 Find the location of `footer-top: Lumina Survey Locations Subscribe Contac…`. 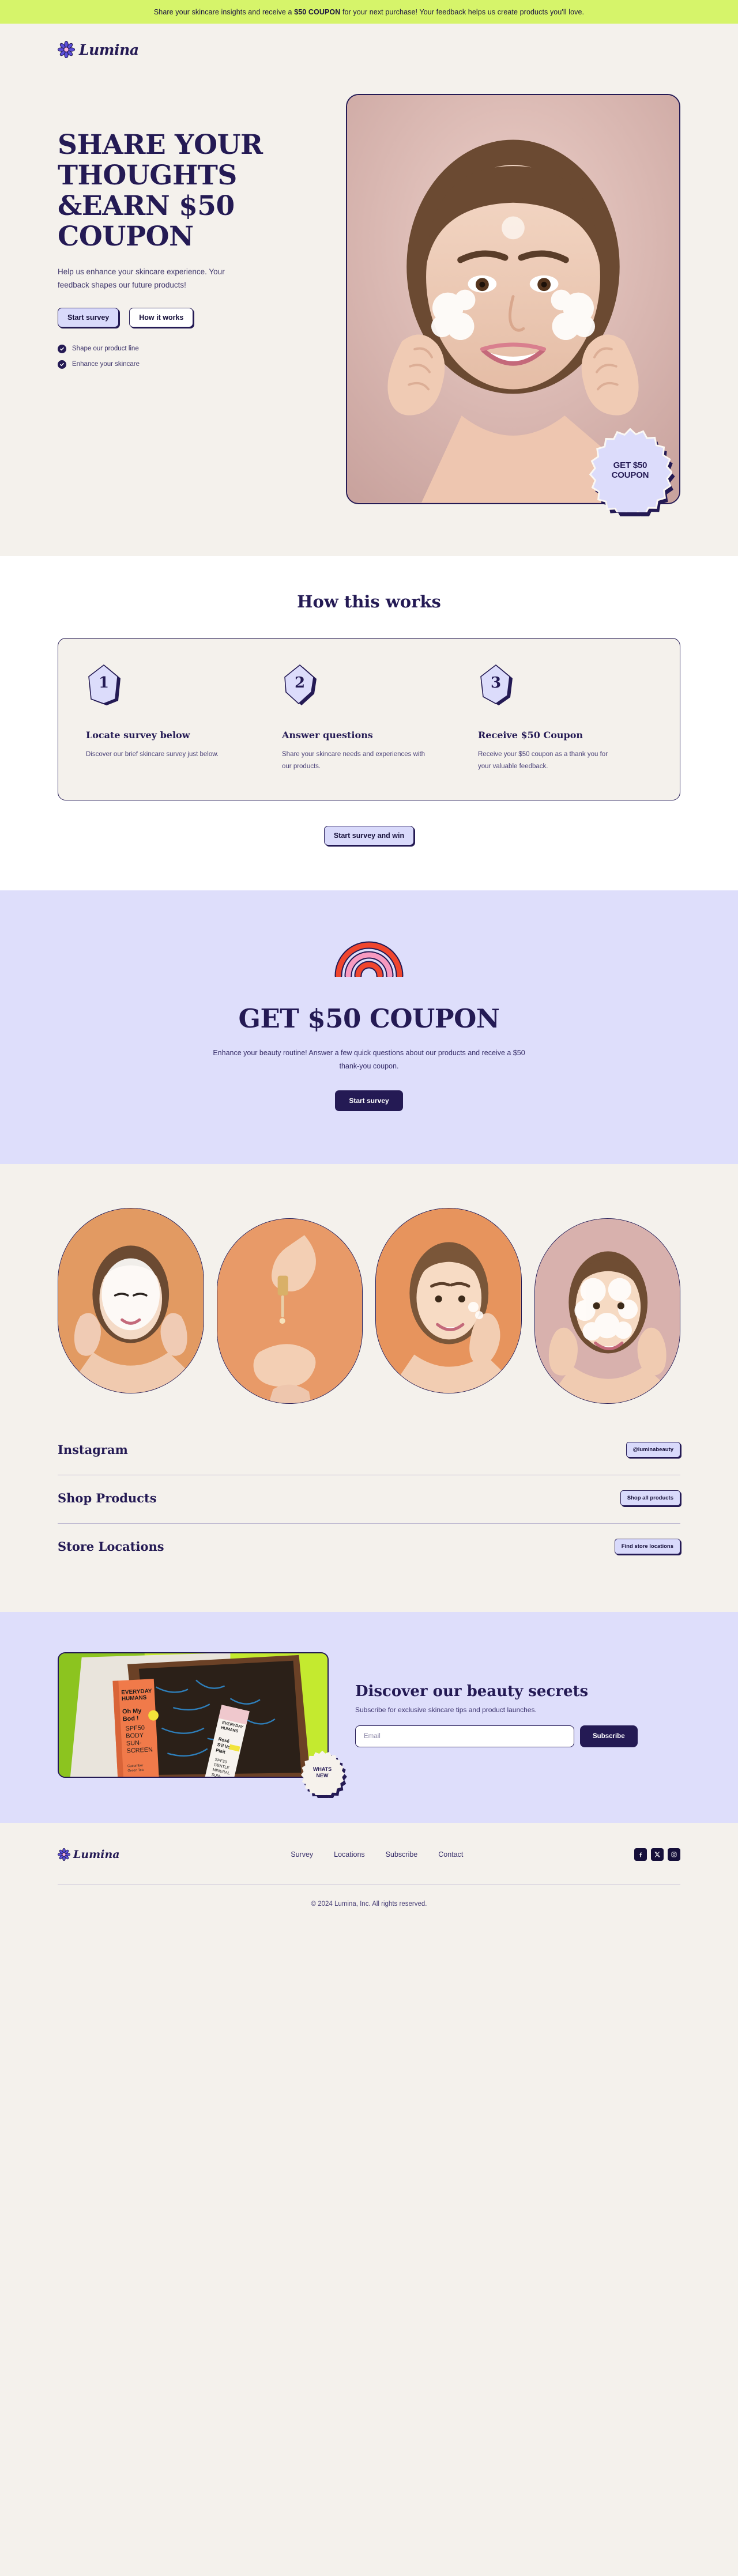

footer-top: Lumina Survey Locations Subscribe Contac… is located at coordinates (368, 1866).